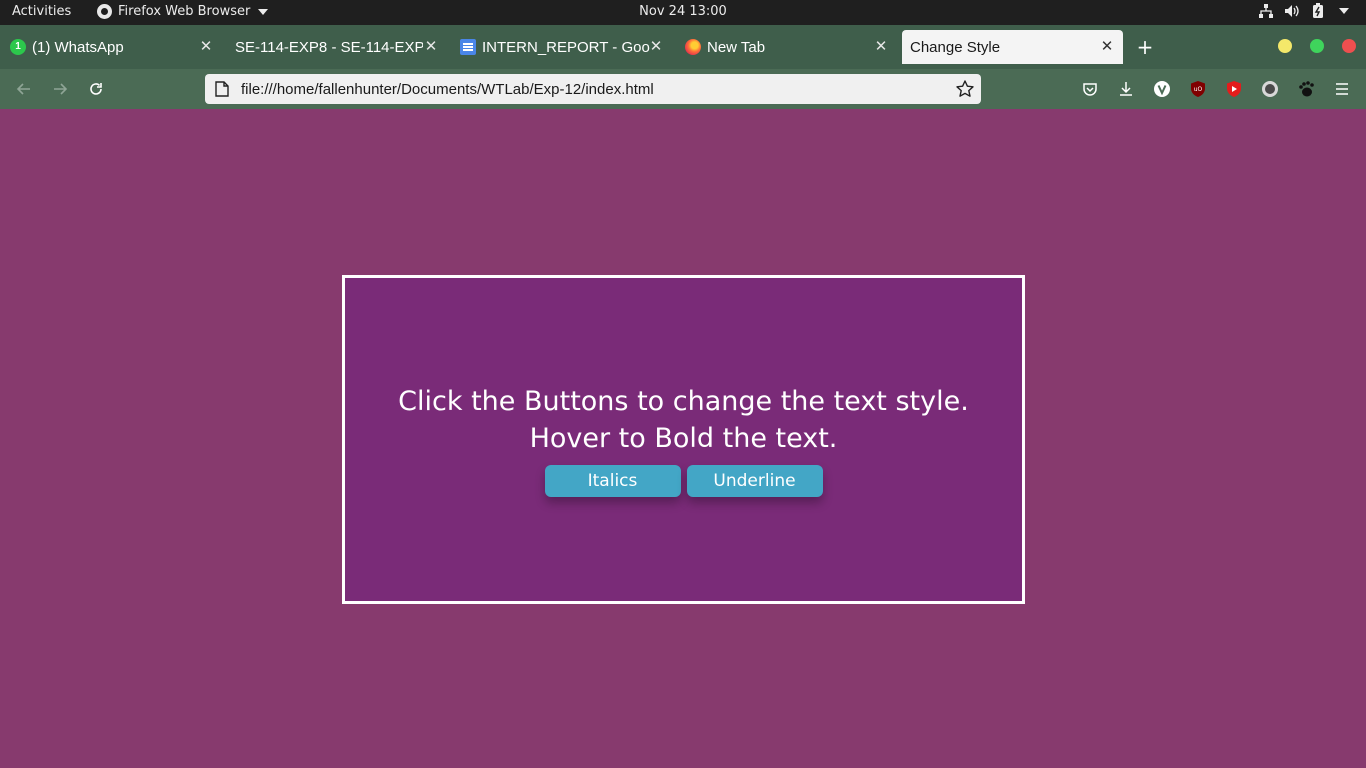  What do you see at coordinates (329, 47) in the screenshot?
I see `tab-title: SE-114-EXP8 - SE-114-EXP8.p` at bounding box center [329, 47].